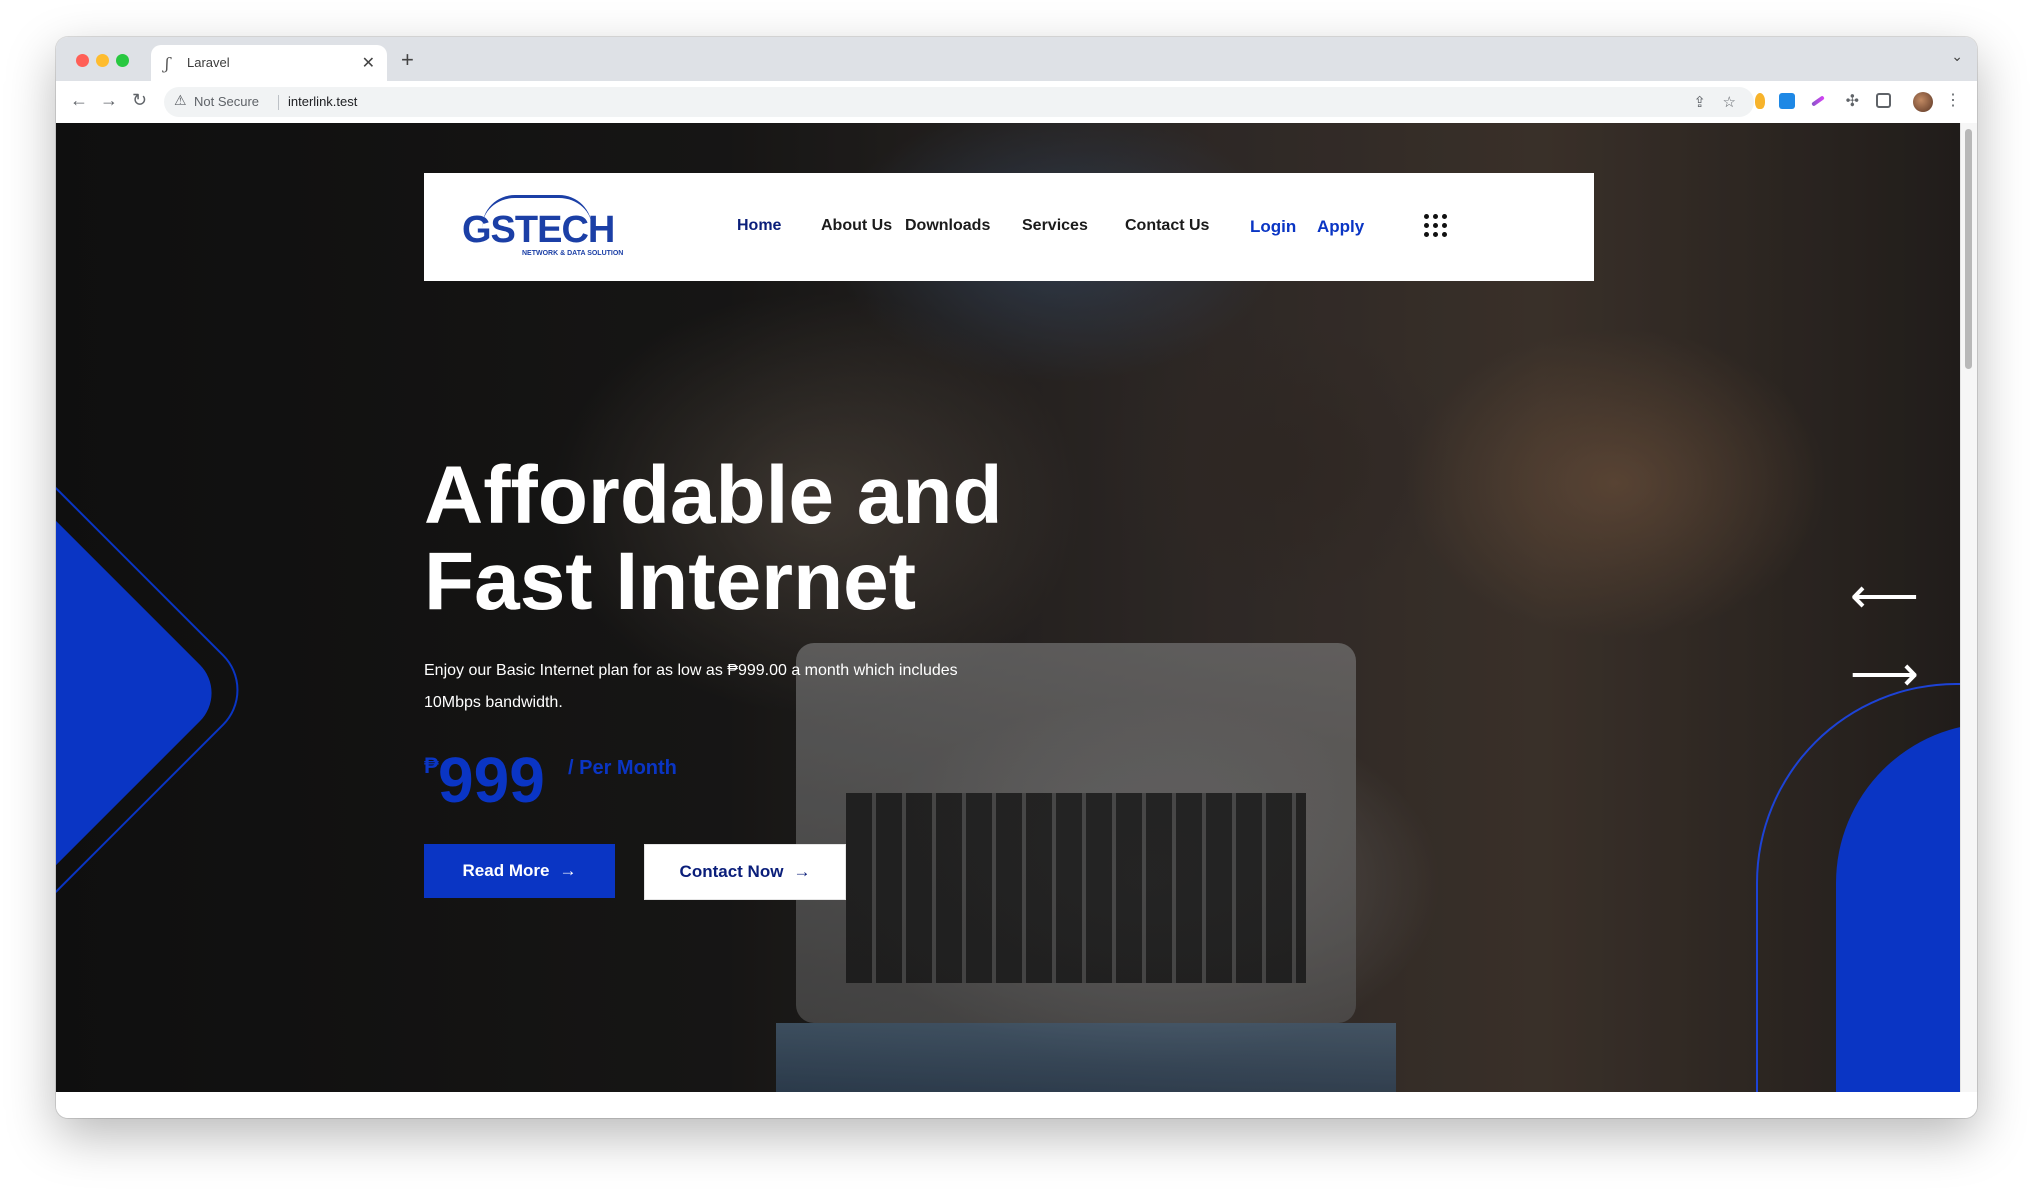 The width and height of the screenshot is (2032, 1192). What do you see at coordinates (573, 253) in the screenshot?
I see `logo-subtitle: NETWORK & DATA SOLUTION` at bounding box center [573, 253].